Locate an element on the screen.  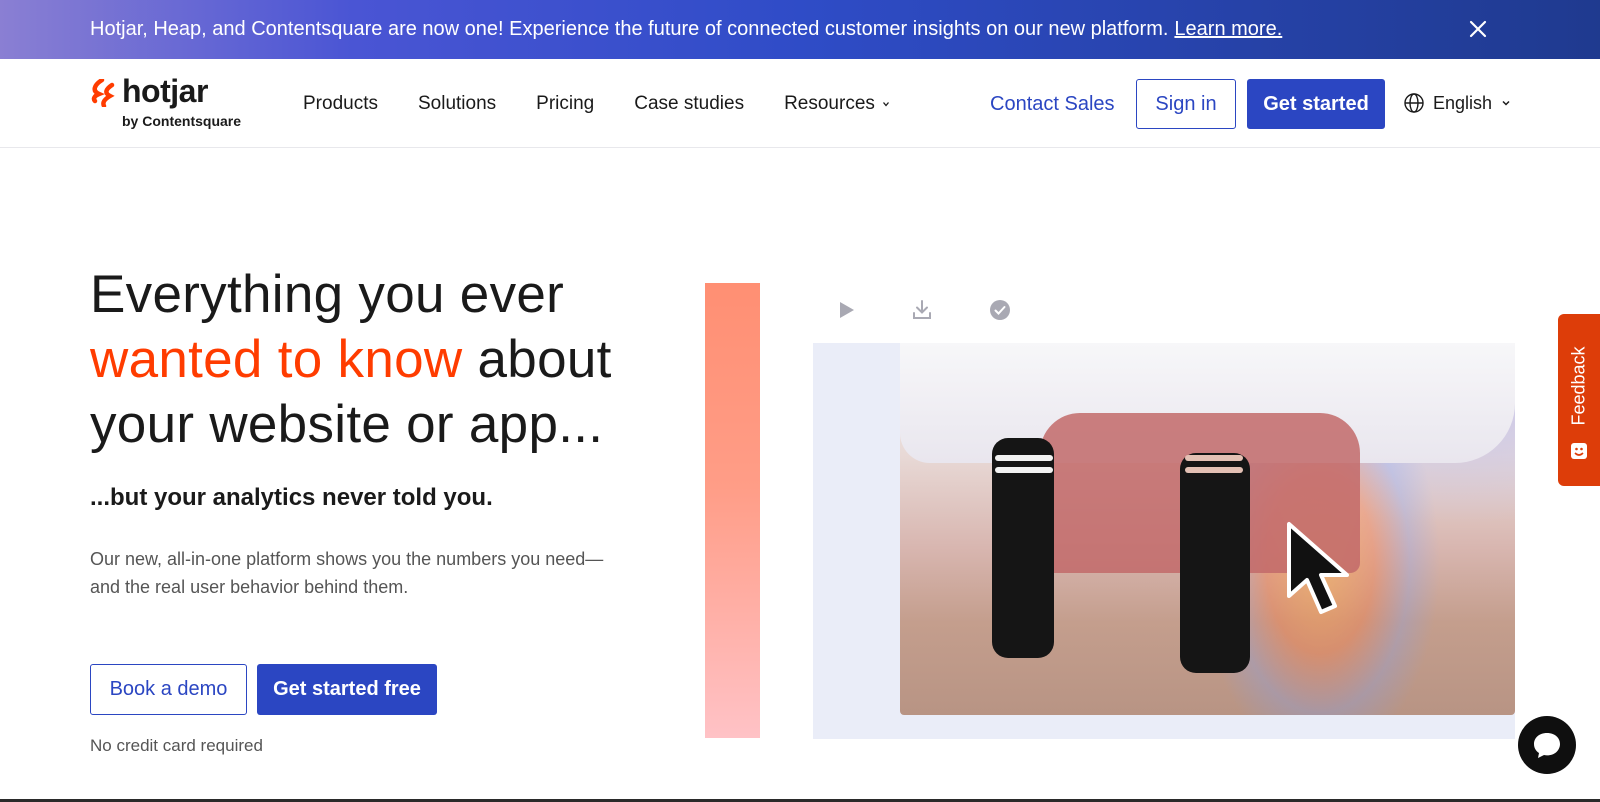
hero-title-accent: wanted to know is located at coordinates (276, 359).